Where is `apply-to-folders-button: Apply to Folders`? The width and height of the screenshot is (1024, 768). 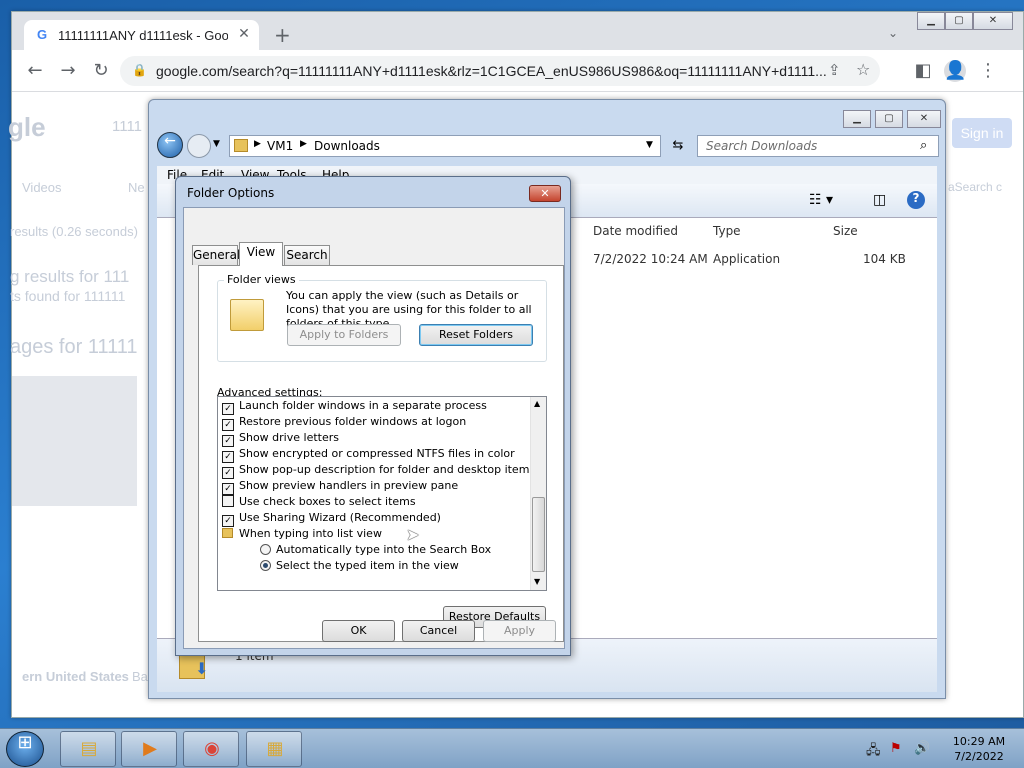 apply-to-folders-button: Apply to Folders is located at coordinates (344, 335).